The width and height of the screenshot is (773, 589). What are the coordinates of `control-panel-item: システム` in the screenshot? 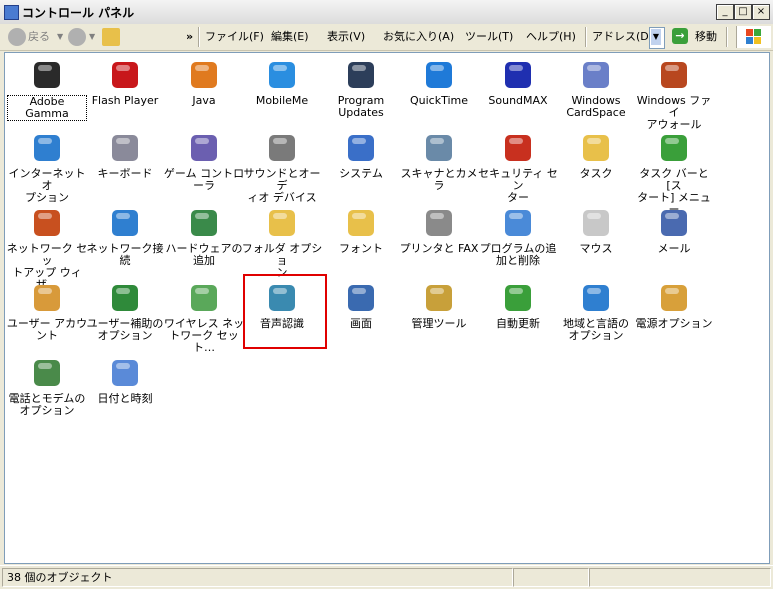 It's located at (361, 163).